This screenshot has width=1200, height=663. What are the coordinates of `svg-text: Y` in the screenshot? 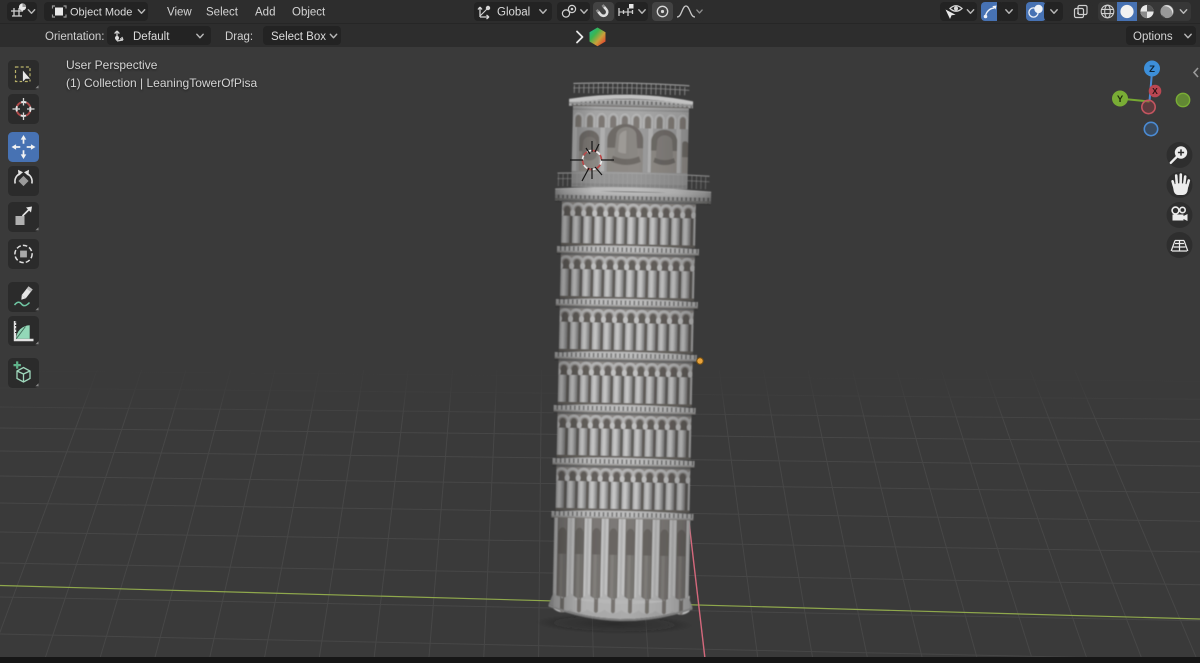 It's located at (1120, 99).